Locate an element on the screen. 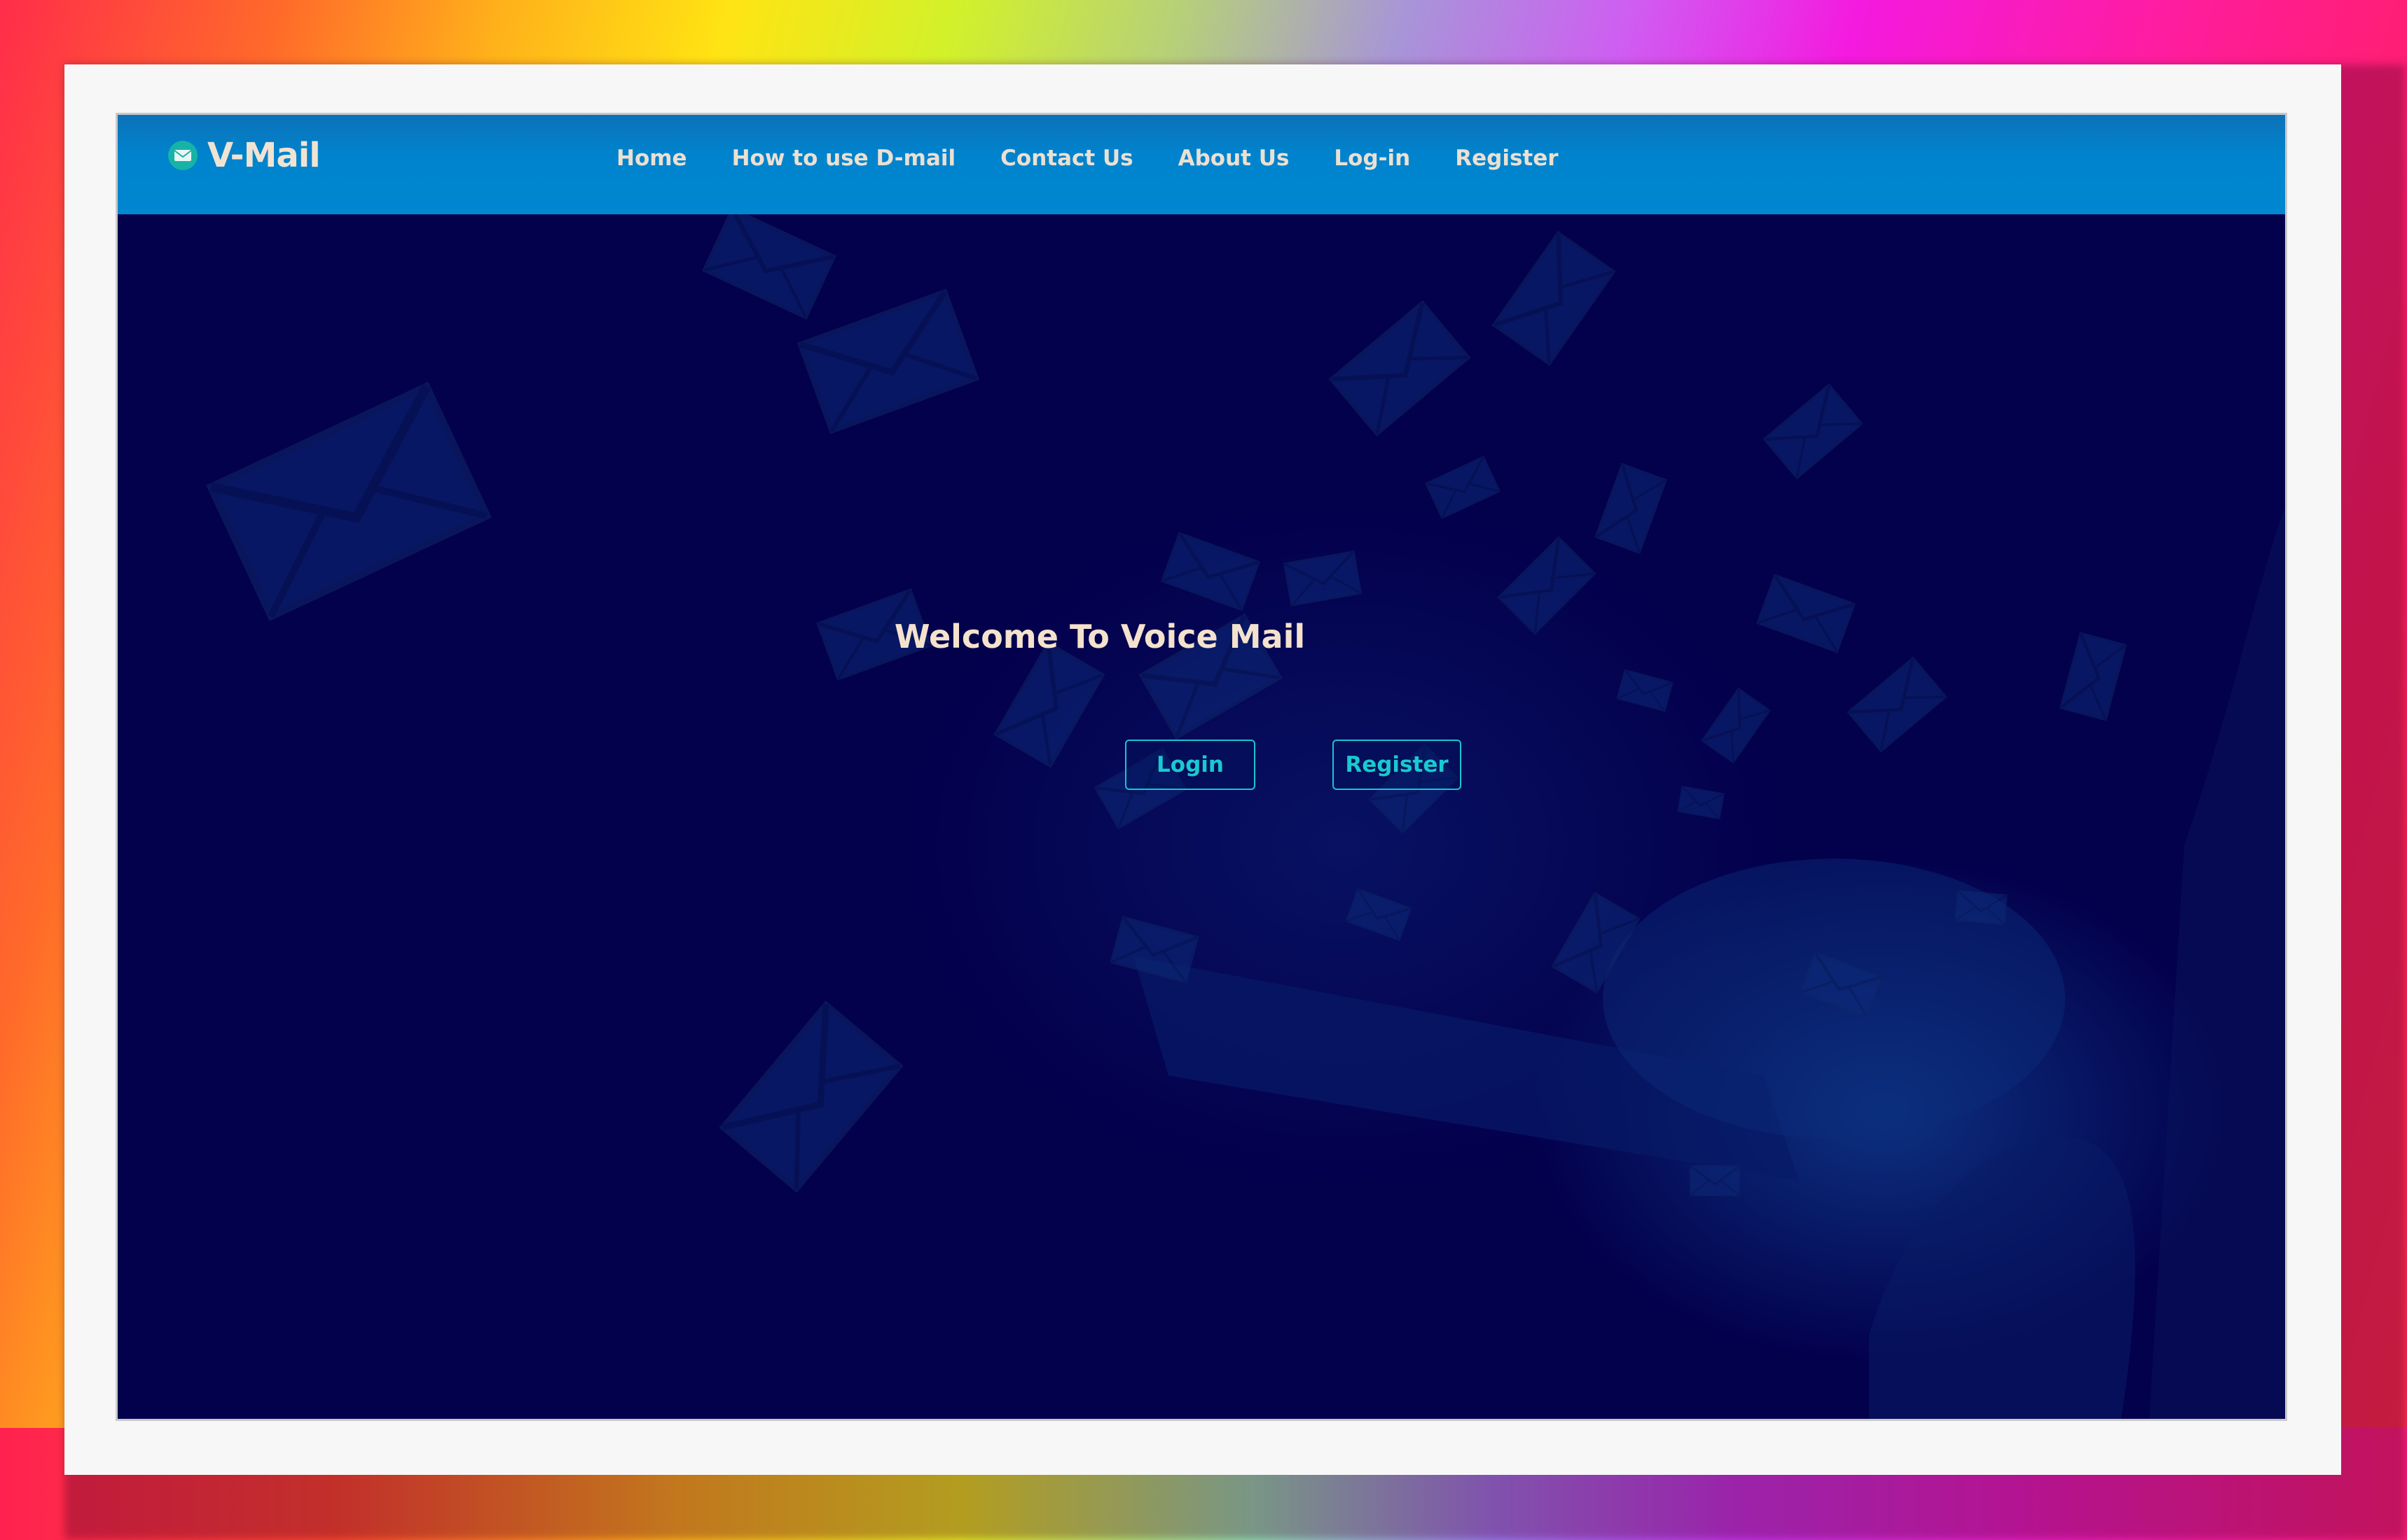  welcome-heading-text: Welcome To Voice Mail is located at coordinates (1100, 636).